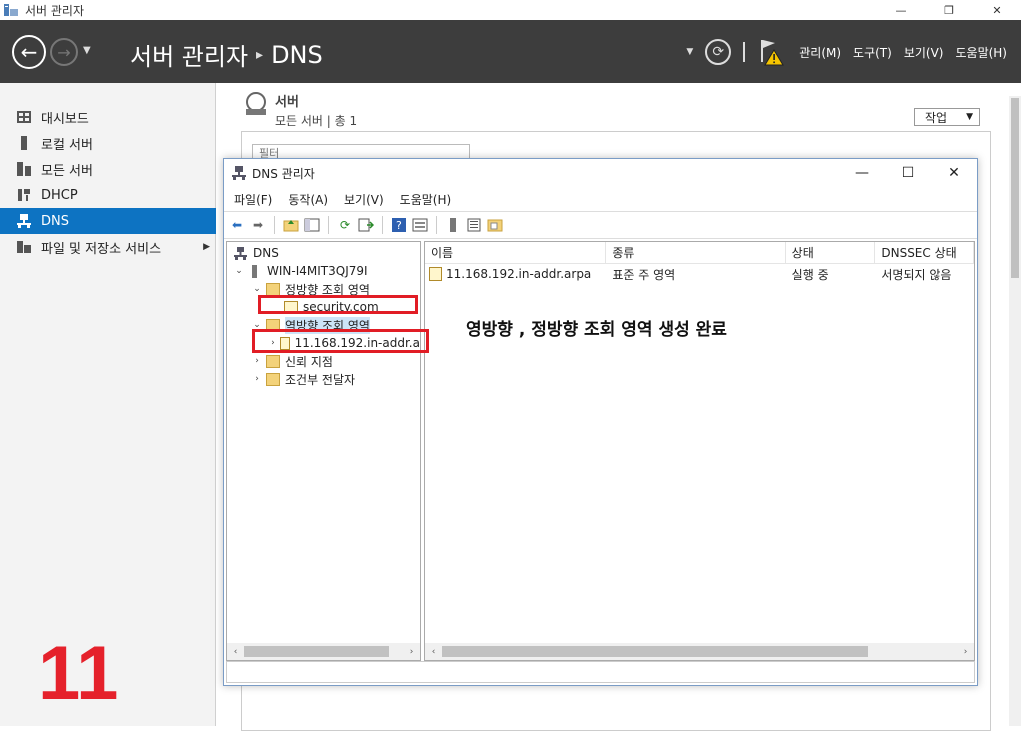  Describe the element at coordinates (596, 330) in the screenshot. I see `annotation-text: 영방향 , 정방향 조회 영역 생성 완료` at that location.